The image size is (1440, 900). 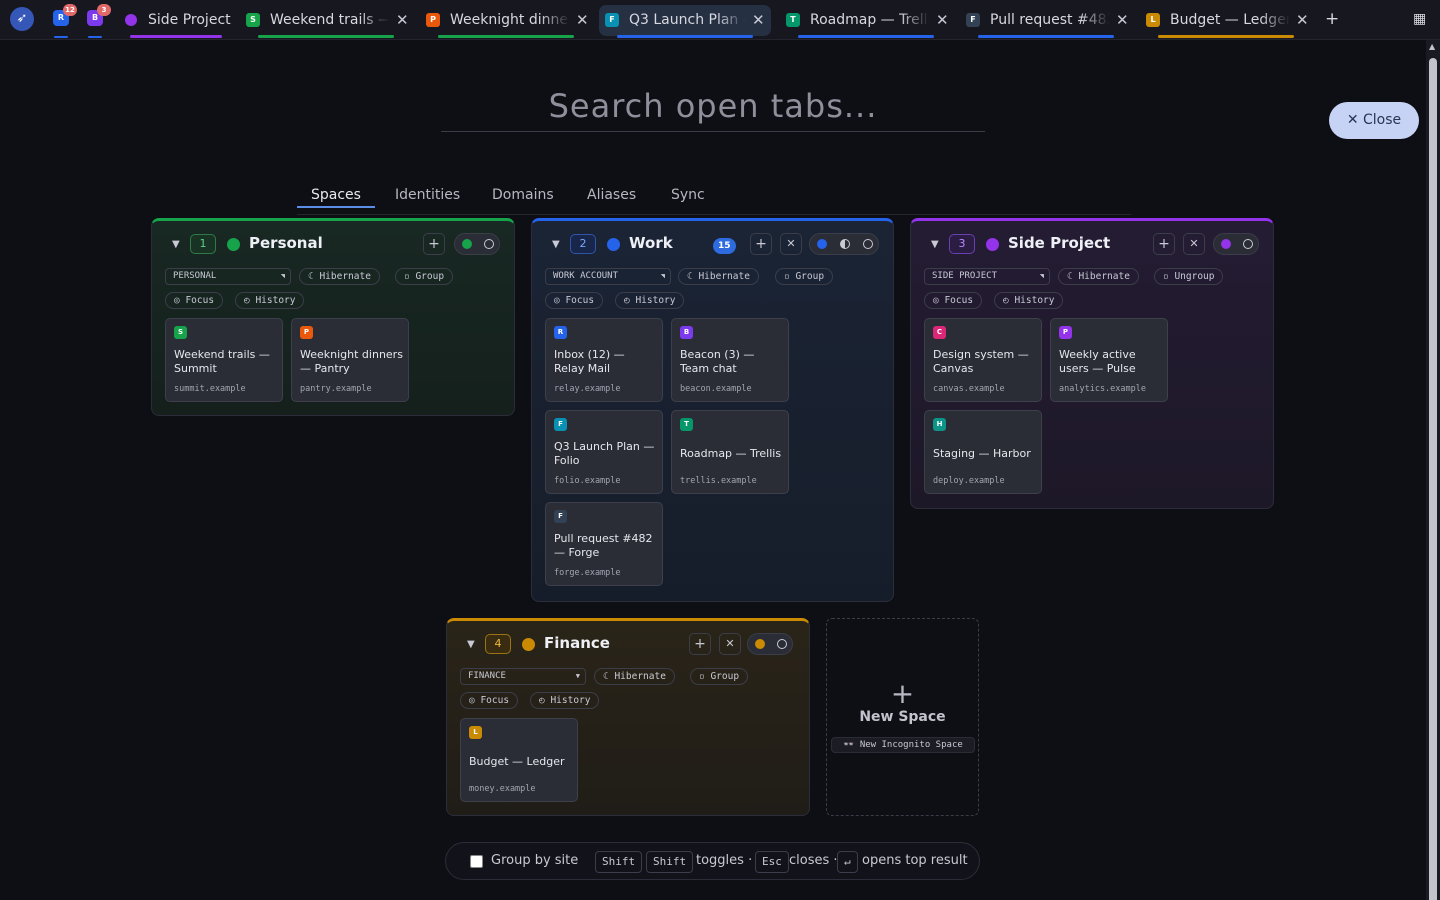 I want to click on group-button: ▫ Ungroup, so click(x=1189, y=276).